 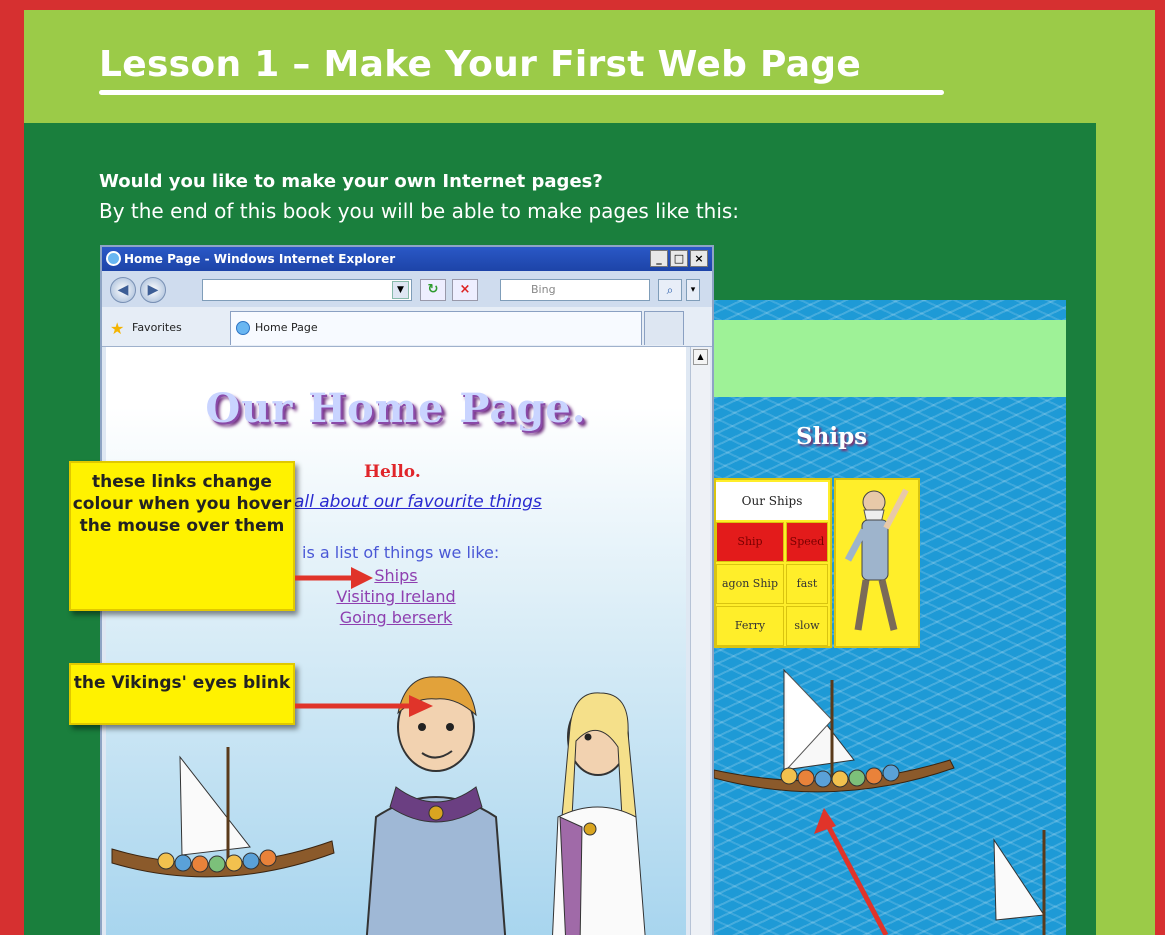 I want to click on home-page-heading: Our Home Page., so click(x=396, y=408).